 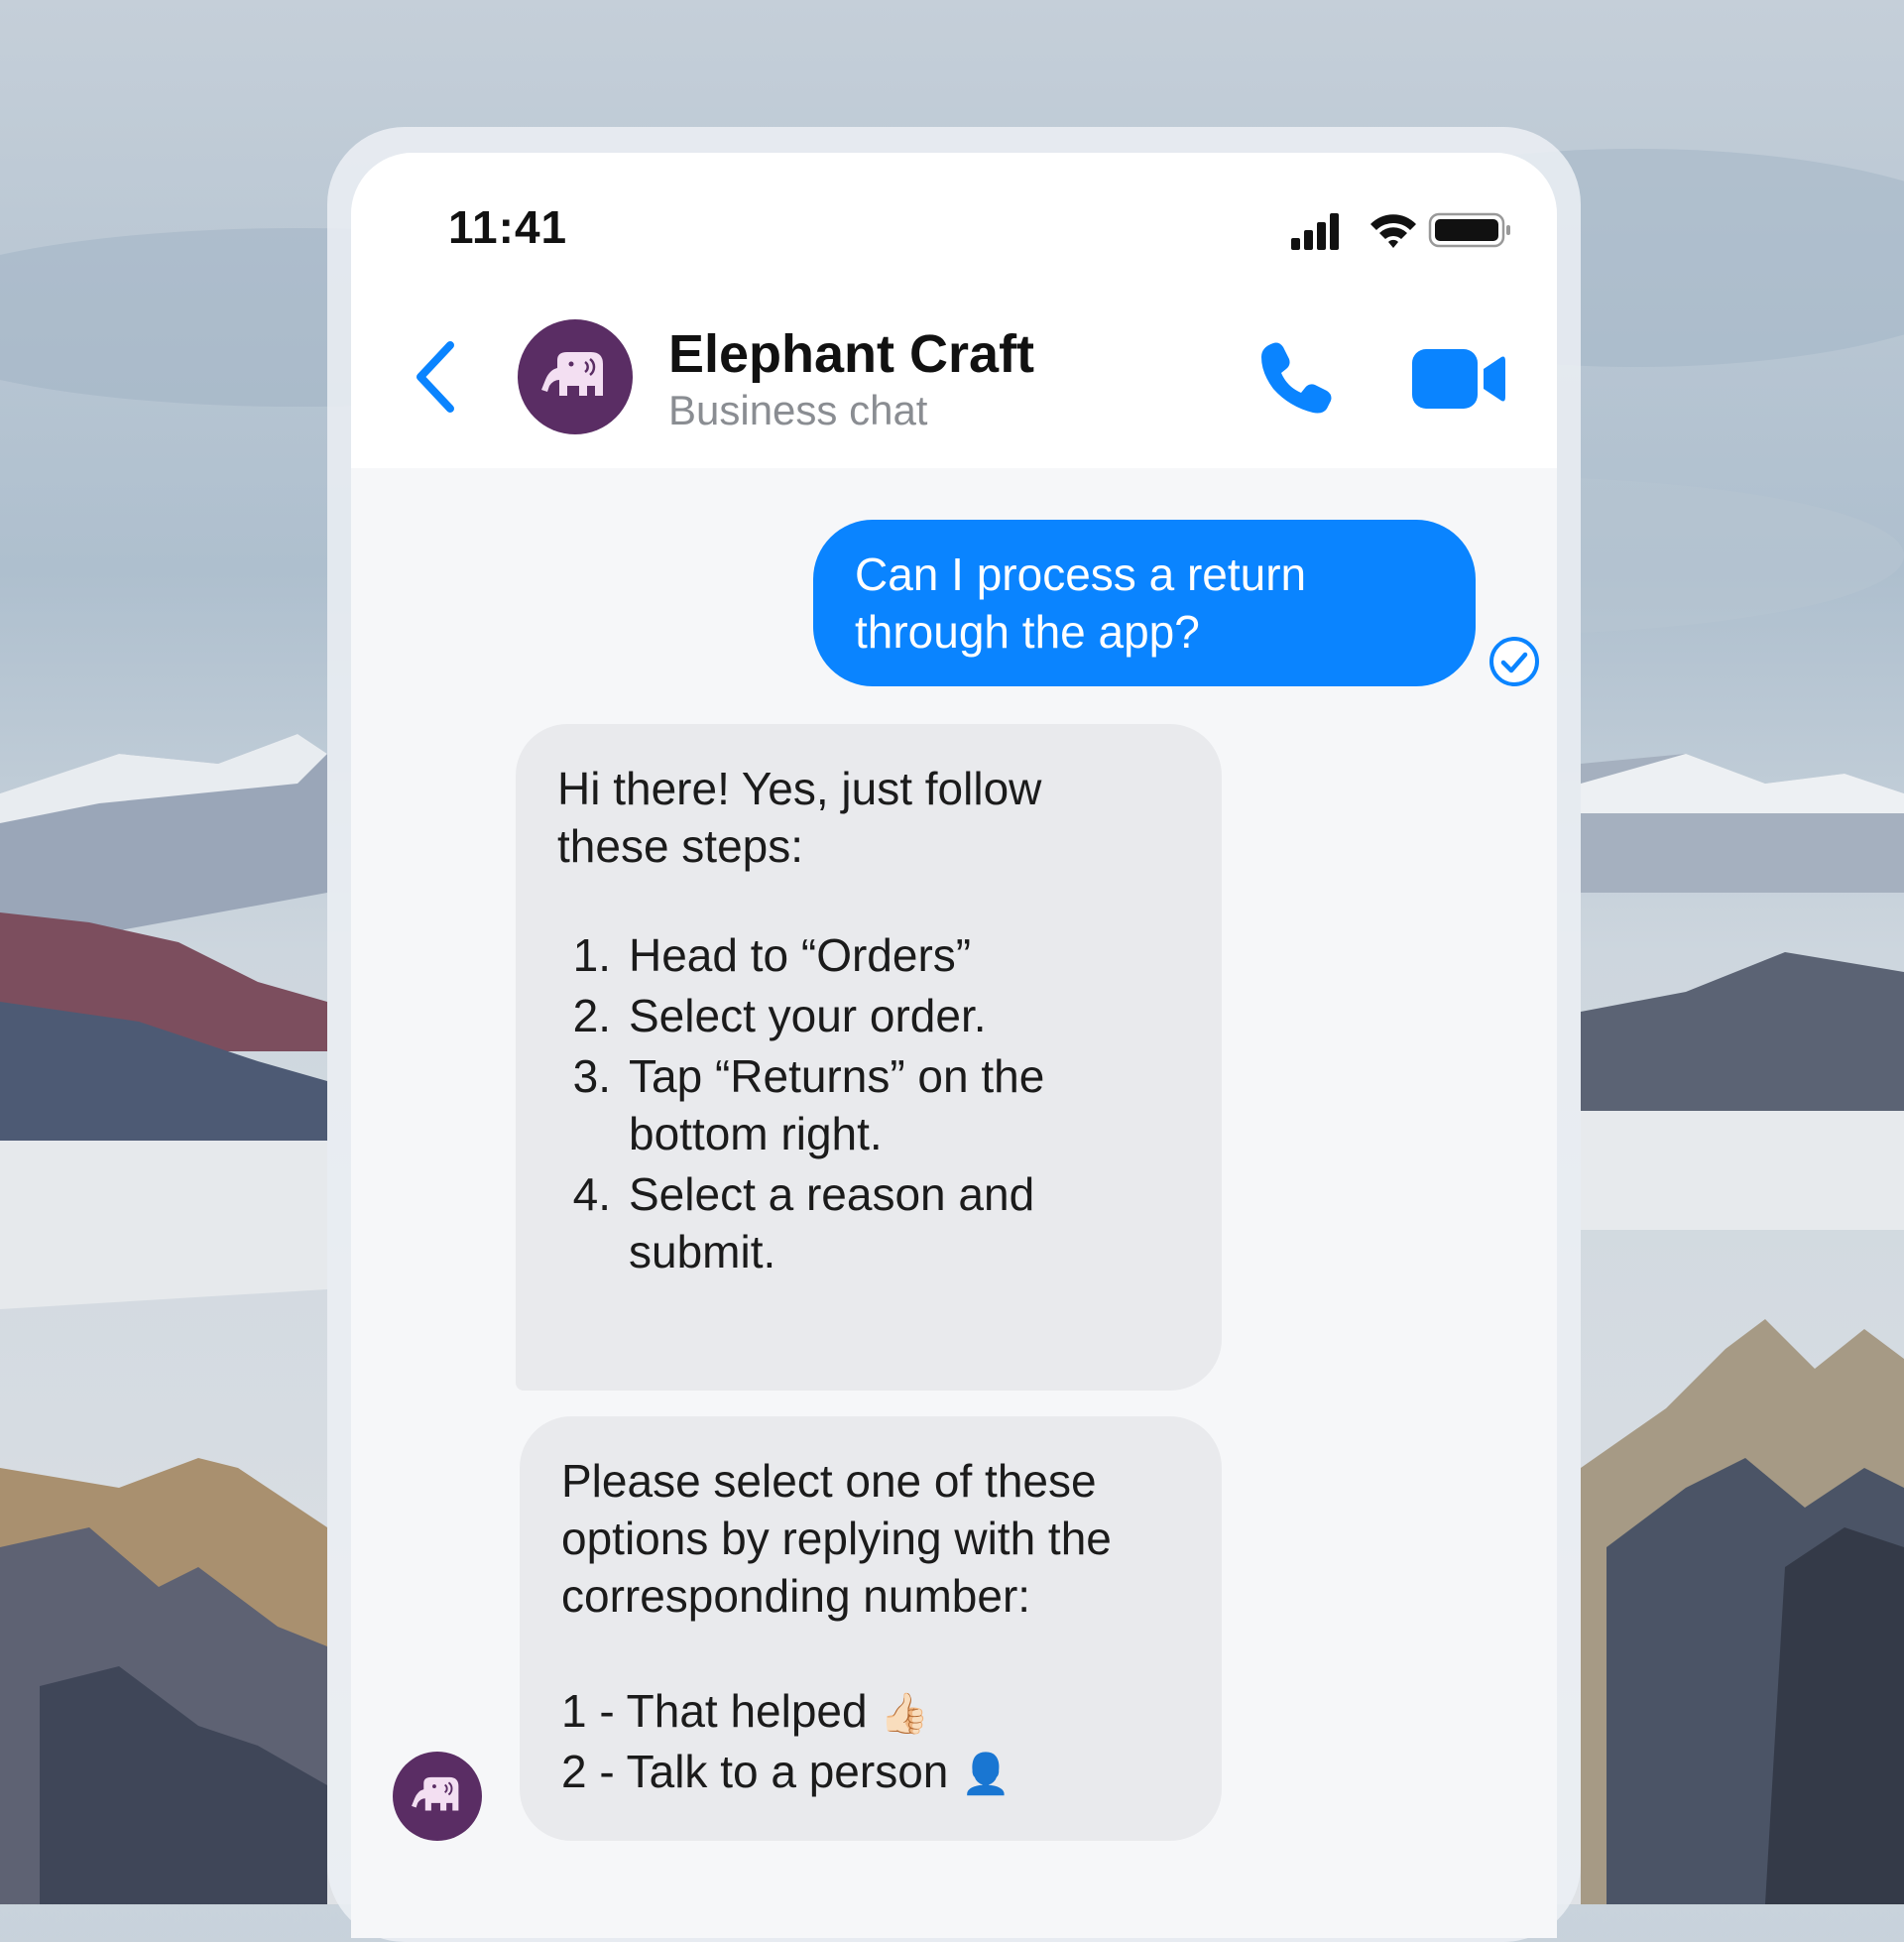 What do you see at coordinates (1081, 574) in the screenshot?
I see `message-text-line: Can I process a return` at bounding box center [1081, 574].